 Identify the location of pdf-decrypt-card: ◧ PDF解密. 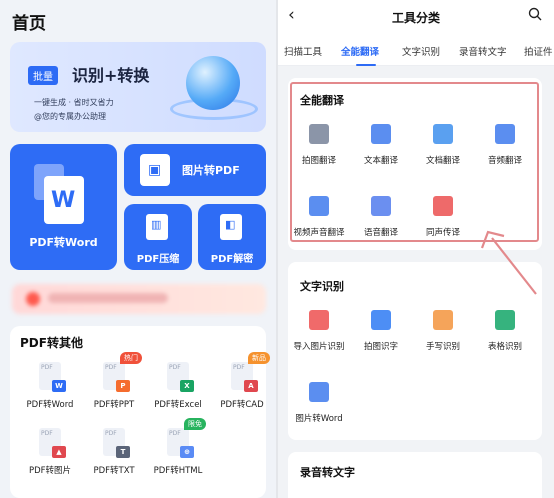
(232, 237).